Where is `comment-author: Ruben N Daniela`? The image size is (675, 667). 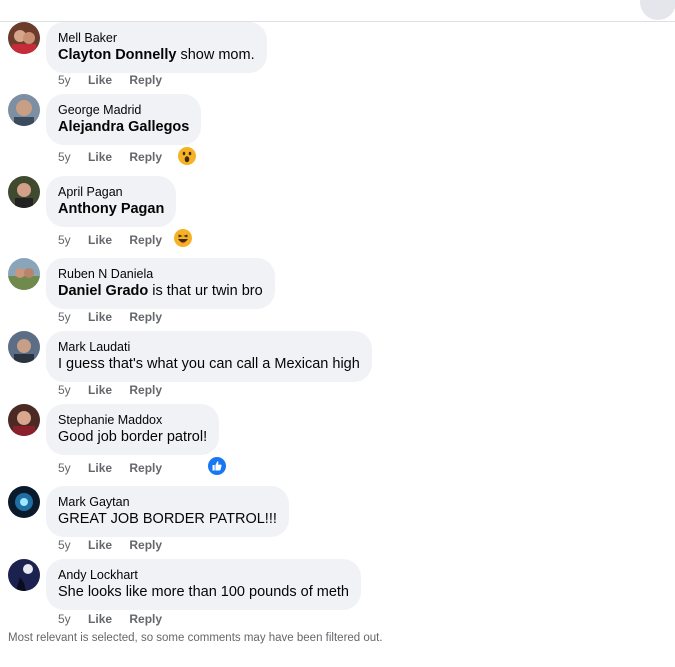 comment-author: Ruben N Daniela is located at coordinates (160, 274).